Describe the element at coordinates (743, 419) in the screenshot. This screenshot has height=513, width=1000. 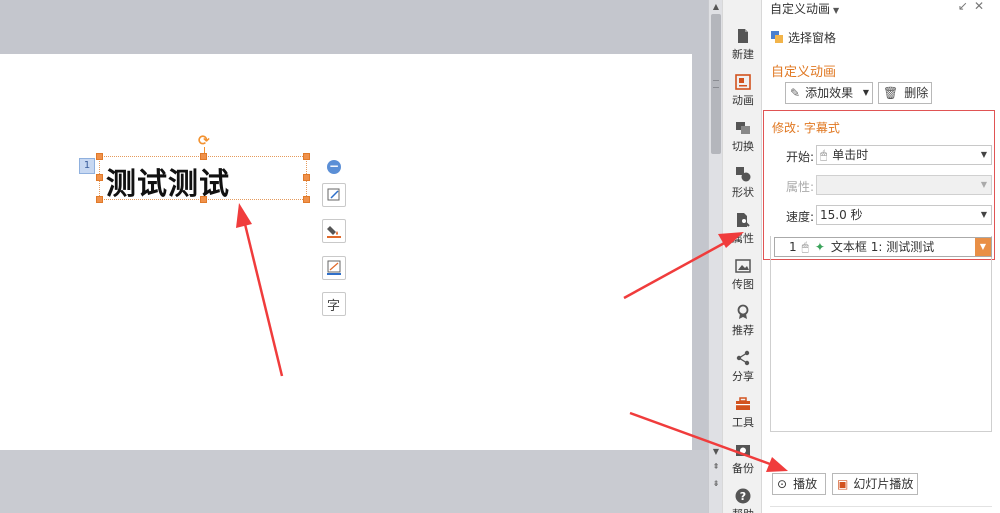
I see `side-item-tools: 工具` at that location.